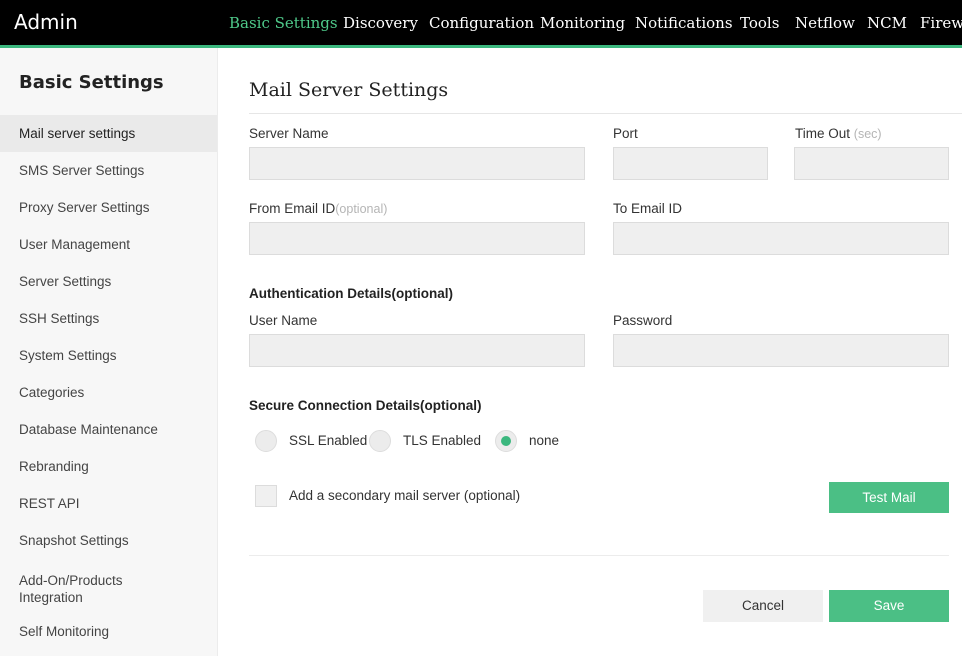 This screenshot has height=656, width=962. What do you see at coordinates (108, 540) in the screenshot?
I see `sidebar-item-snapshot-settings: Snapshot Settings` at bounding box center [108, 540].